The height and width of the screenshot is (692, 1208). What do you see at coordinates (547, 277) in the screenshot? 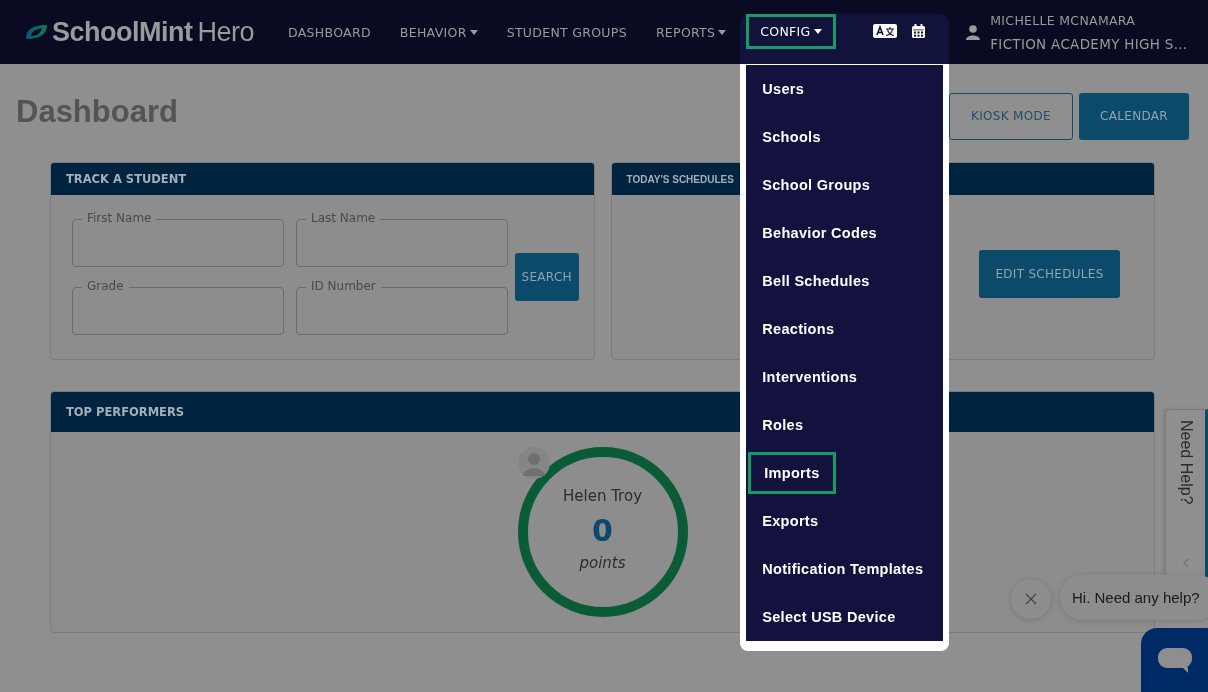
I see `search-button: SEARCH` at bounding box center [547, 277].